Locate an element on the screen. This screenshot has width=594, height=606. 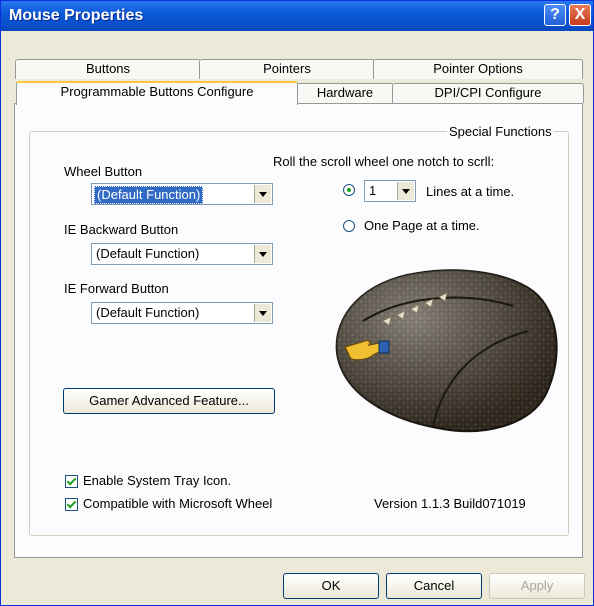
apply-button: Apply is located at coordinates (537, 586).